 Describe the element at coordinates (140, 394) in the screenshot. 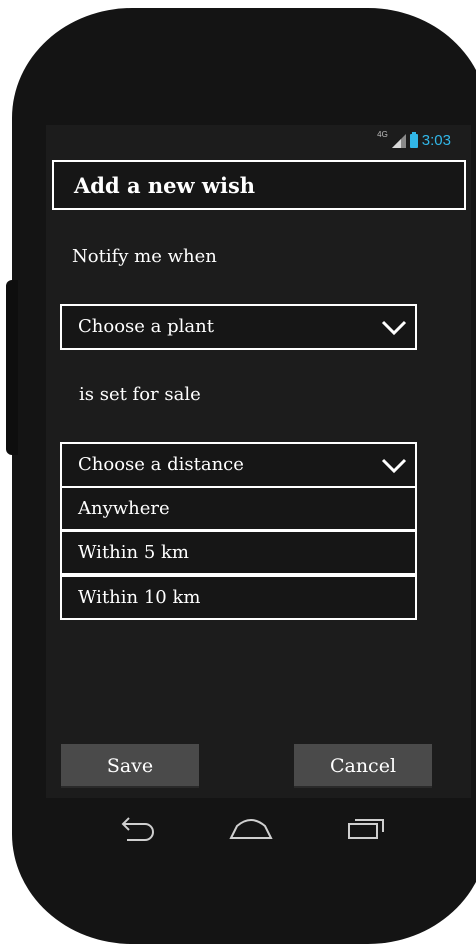

I see `sale-label: is set for sale` at that location.